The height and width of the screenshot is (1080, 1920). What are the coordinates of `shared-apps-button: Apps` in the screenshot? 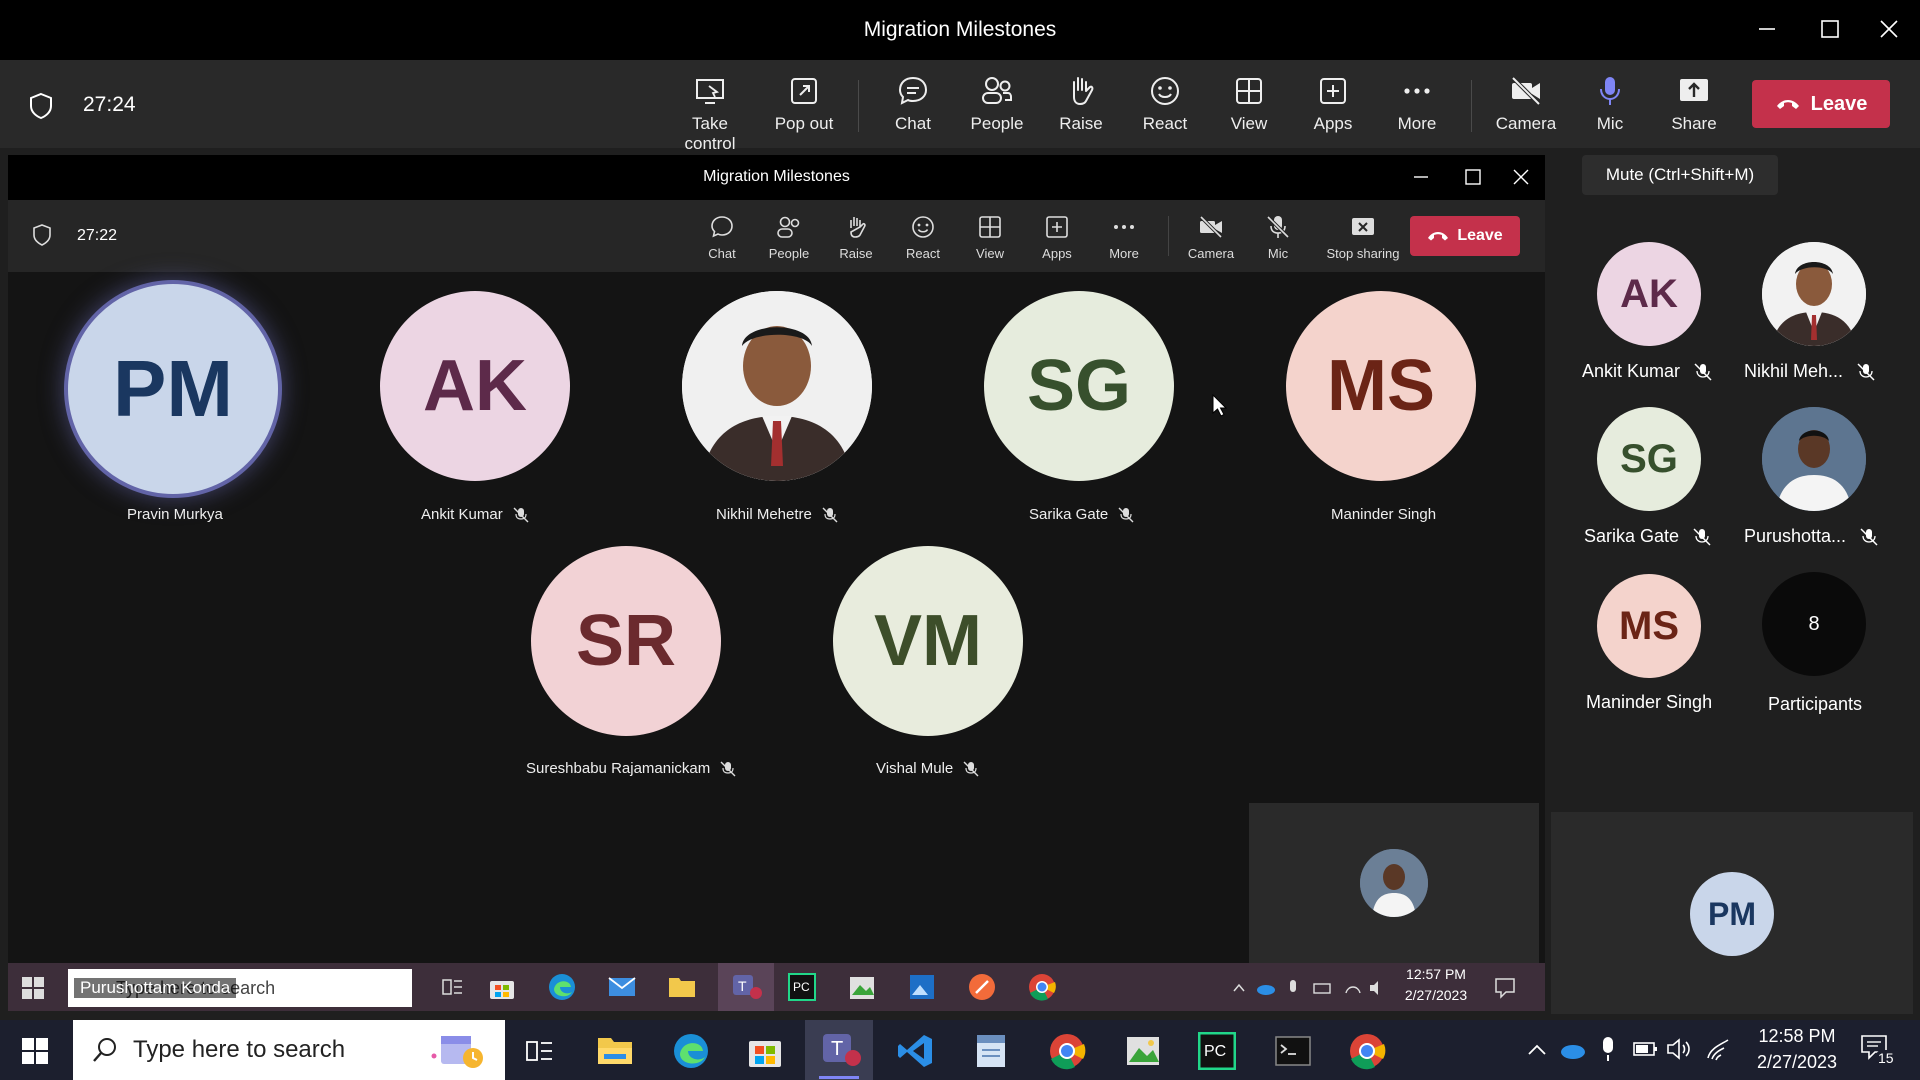 It's located at (1057, 238).